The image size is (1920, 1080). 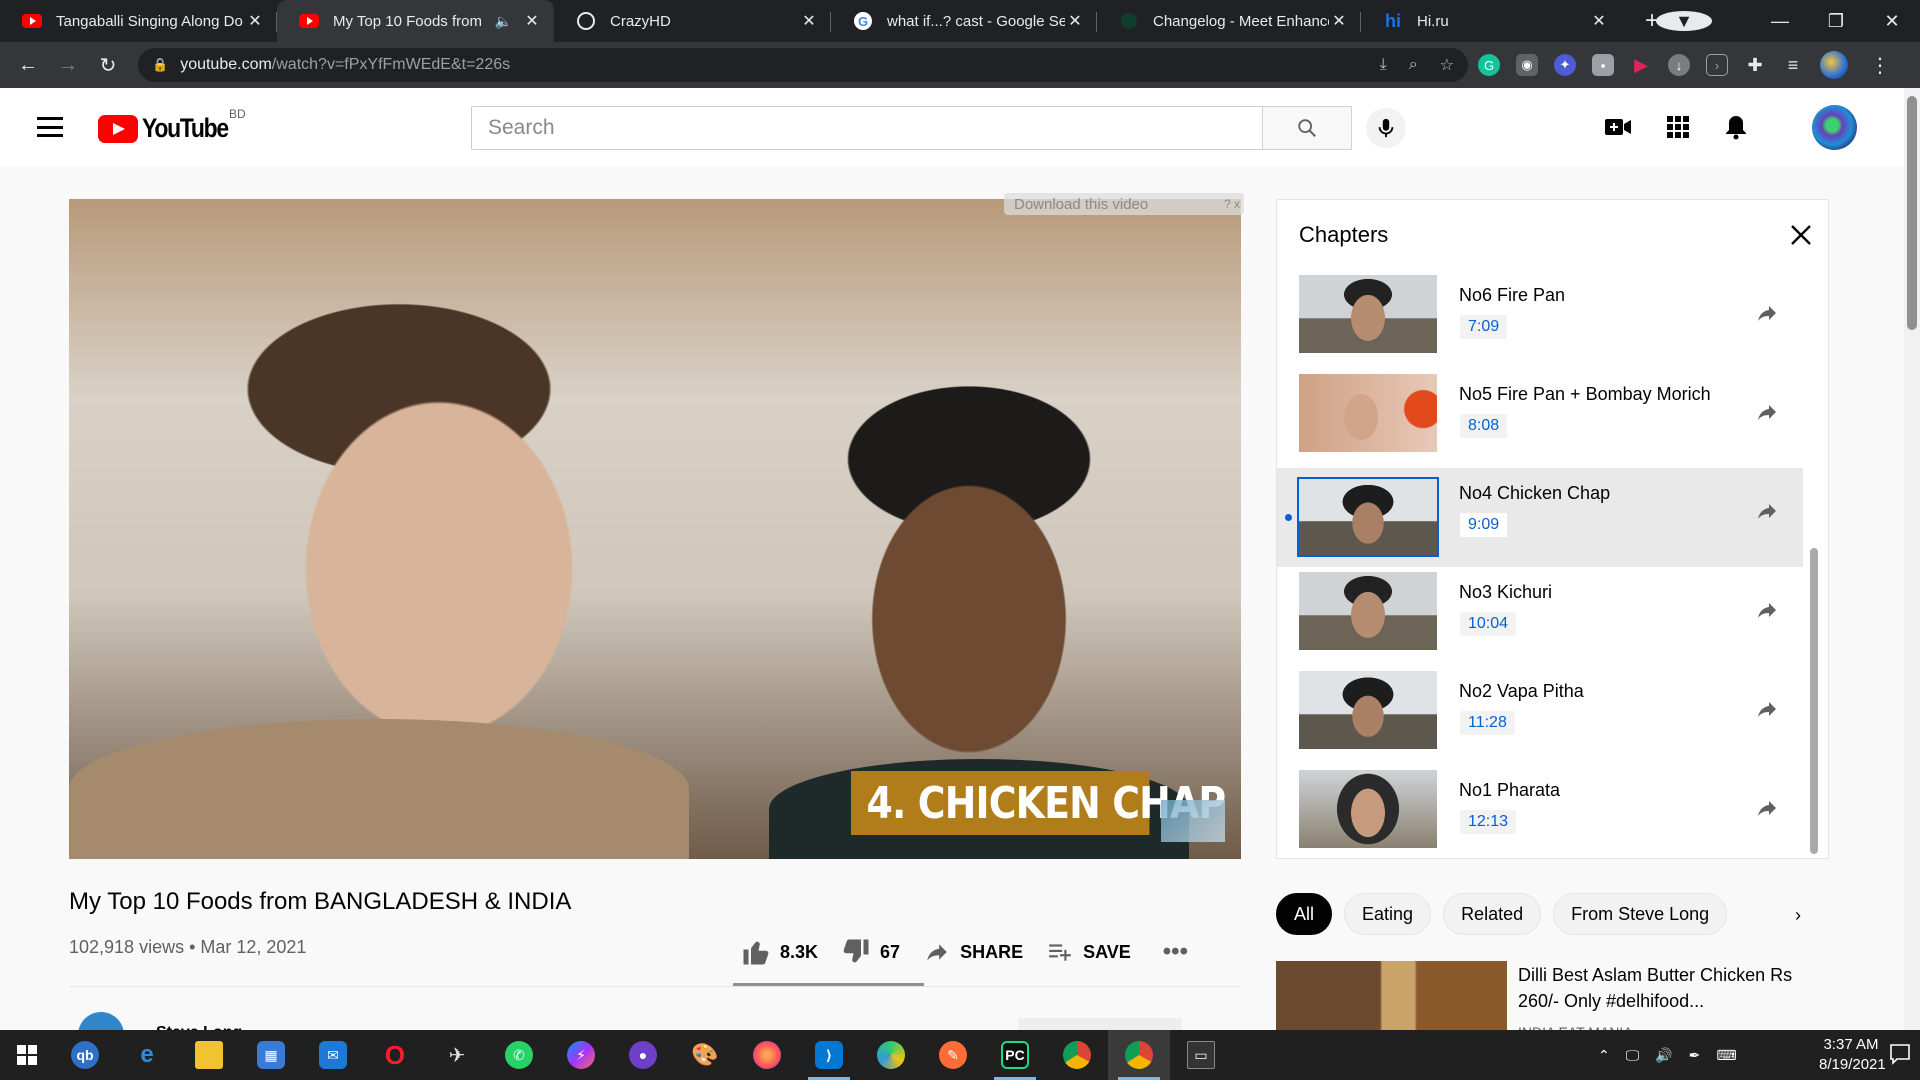 What do you see at coordinates (1488, 624) in the screenshot?
I see `chapter-timestamp: 10:04` at bounding box center [1488, 624].